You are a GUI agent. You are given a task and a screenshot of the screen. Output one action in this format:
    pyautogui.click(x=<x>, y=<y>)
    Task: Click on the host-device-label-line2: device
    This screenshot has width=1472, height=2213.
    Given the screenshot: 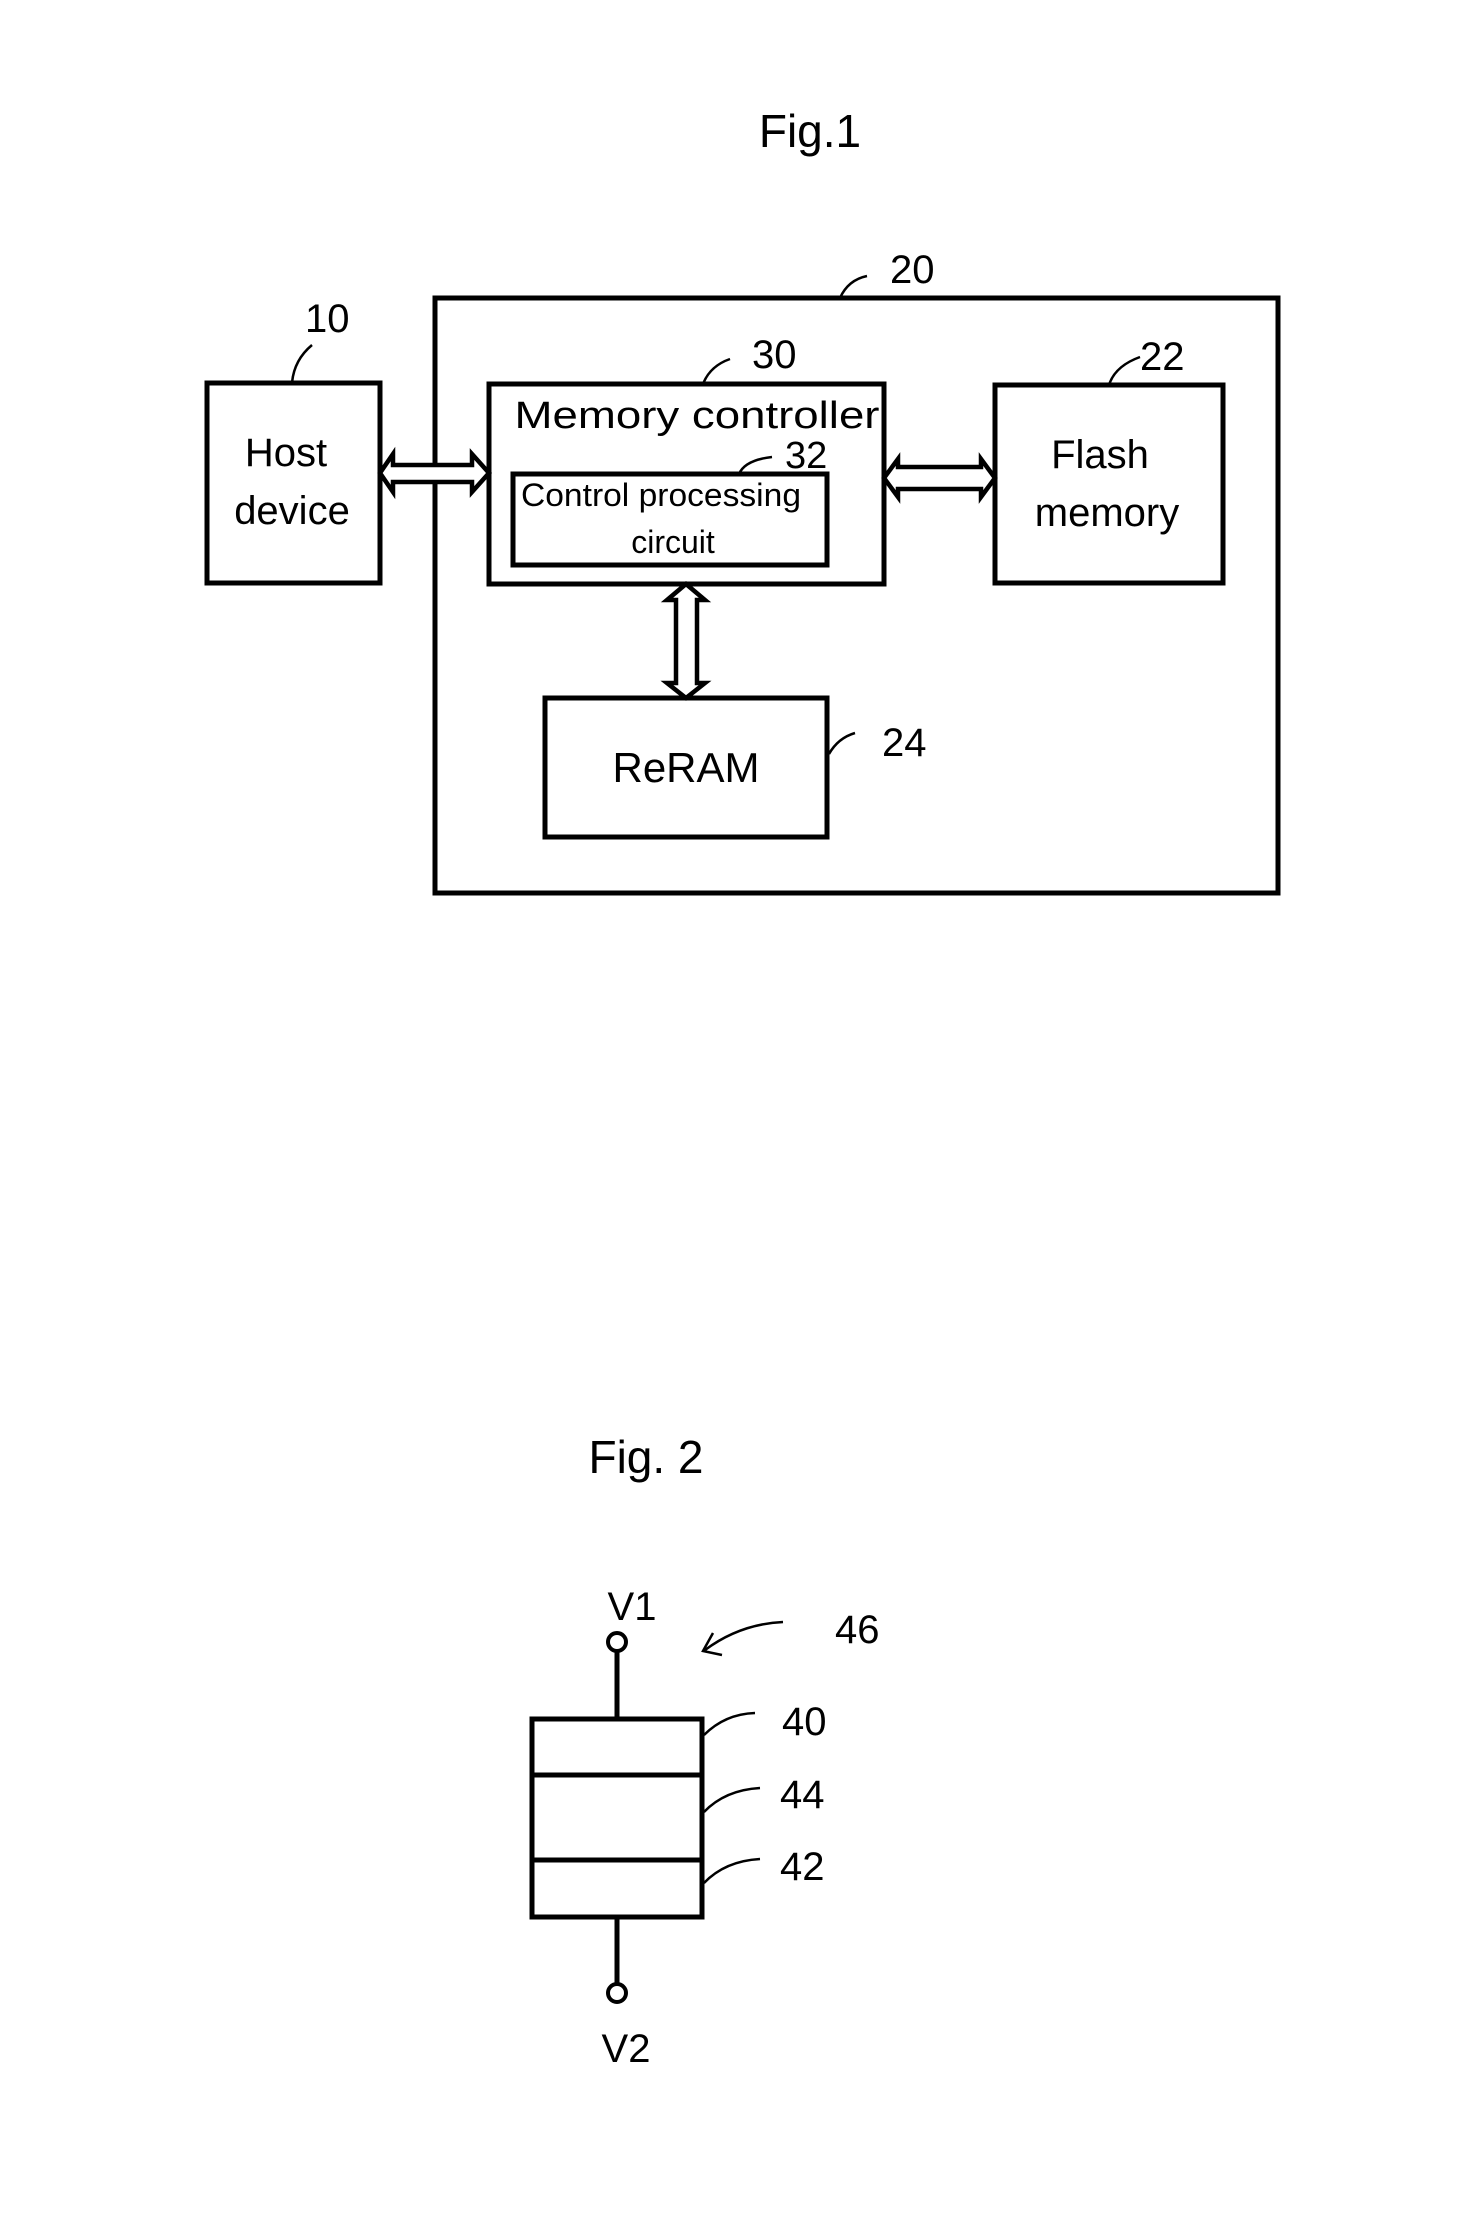 What is the action you would take?
    pyautogui.click(x=292, y=511)
    